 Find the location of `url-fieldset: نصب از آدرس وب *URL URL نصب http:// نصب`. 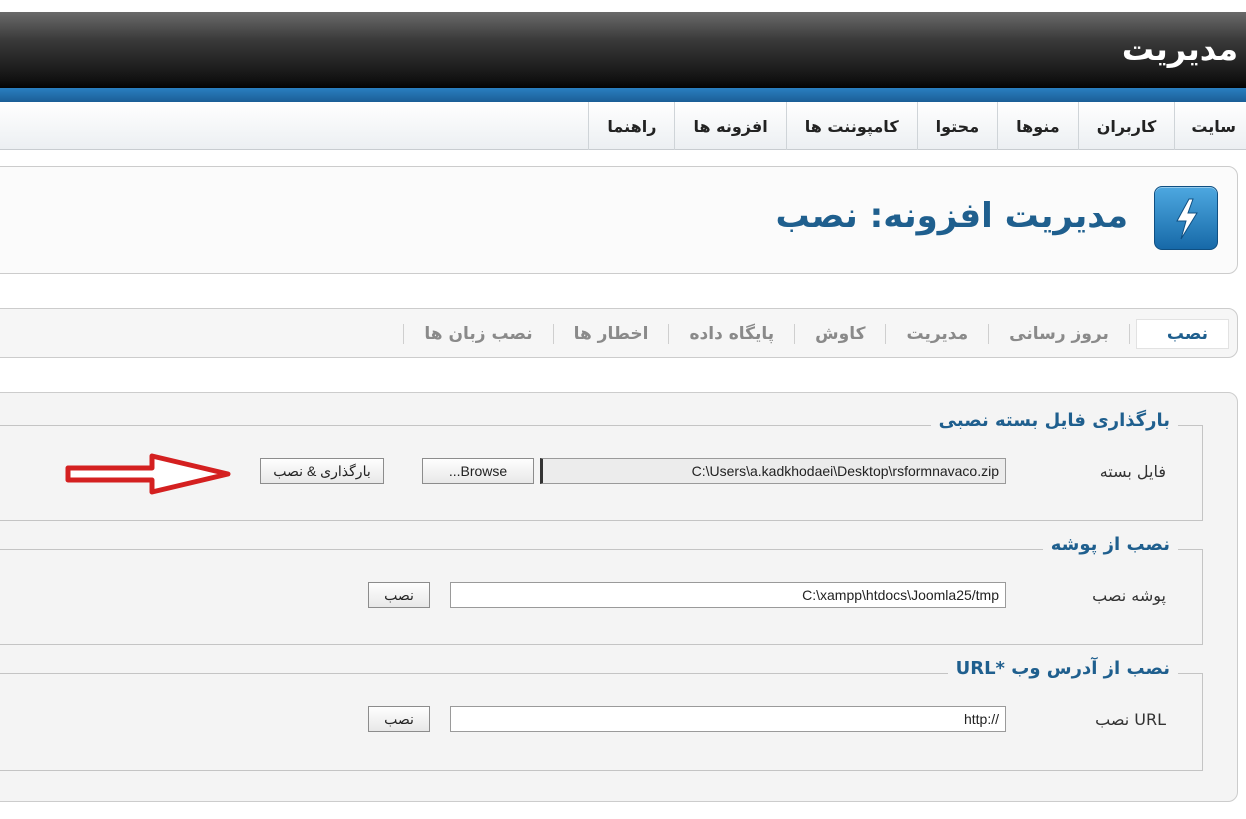

url-fieldset: نصب از آدرس وب *URL URL نصب http:// نصب is located at coordinates (601, 714).